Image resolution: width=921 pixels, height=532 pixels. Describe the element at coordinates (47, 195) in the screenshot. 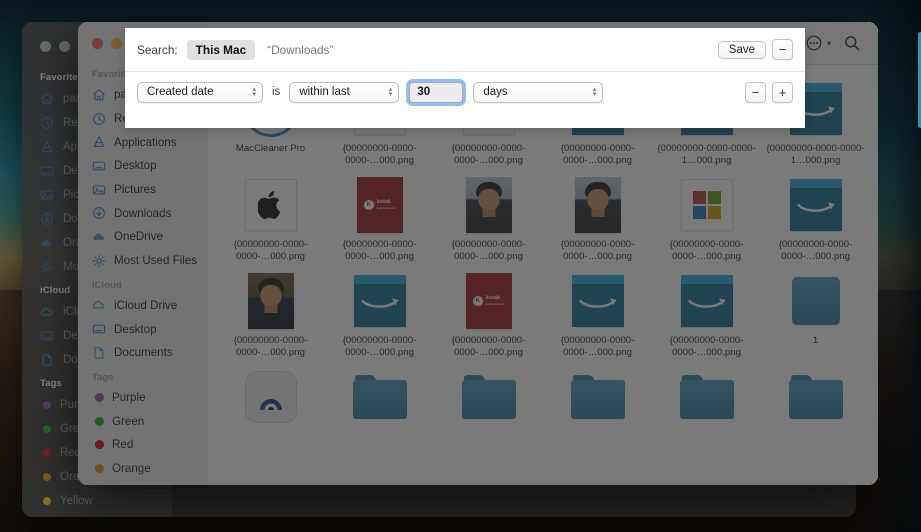

I see `pictures-icon` at that location.